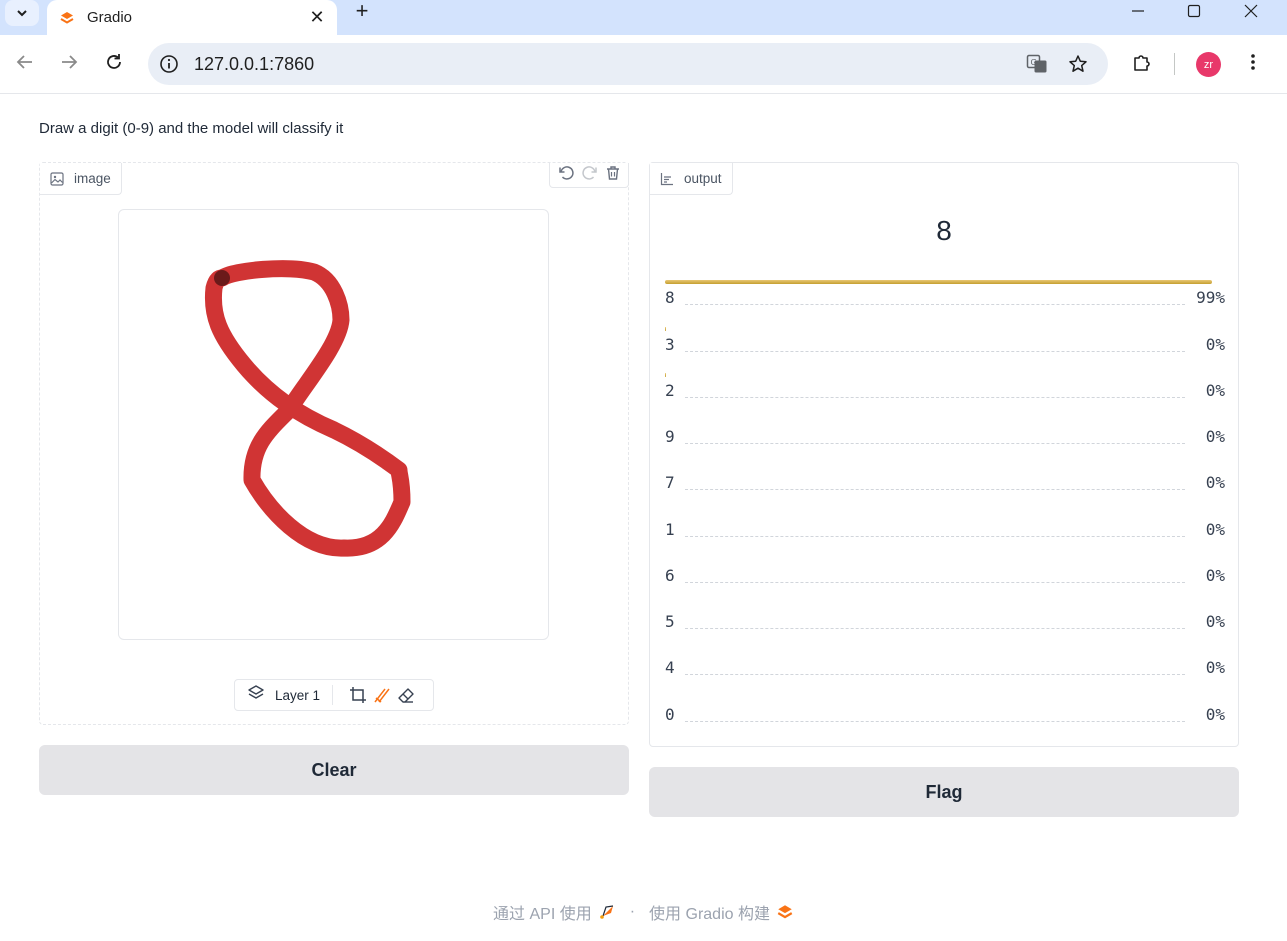 The image size is (1287, 941). What do you see at coordinates (670, 529) in the screenshot?
I see `confidence-class-label: 1` at bounding box center [670, 529].